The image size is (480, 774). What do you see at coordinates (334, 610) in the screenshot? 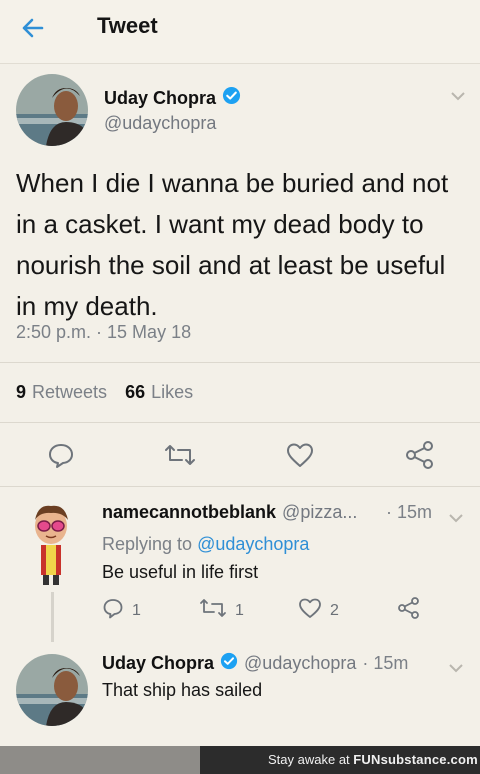
I see `like-count: 2` at bounding box center [334, 610].